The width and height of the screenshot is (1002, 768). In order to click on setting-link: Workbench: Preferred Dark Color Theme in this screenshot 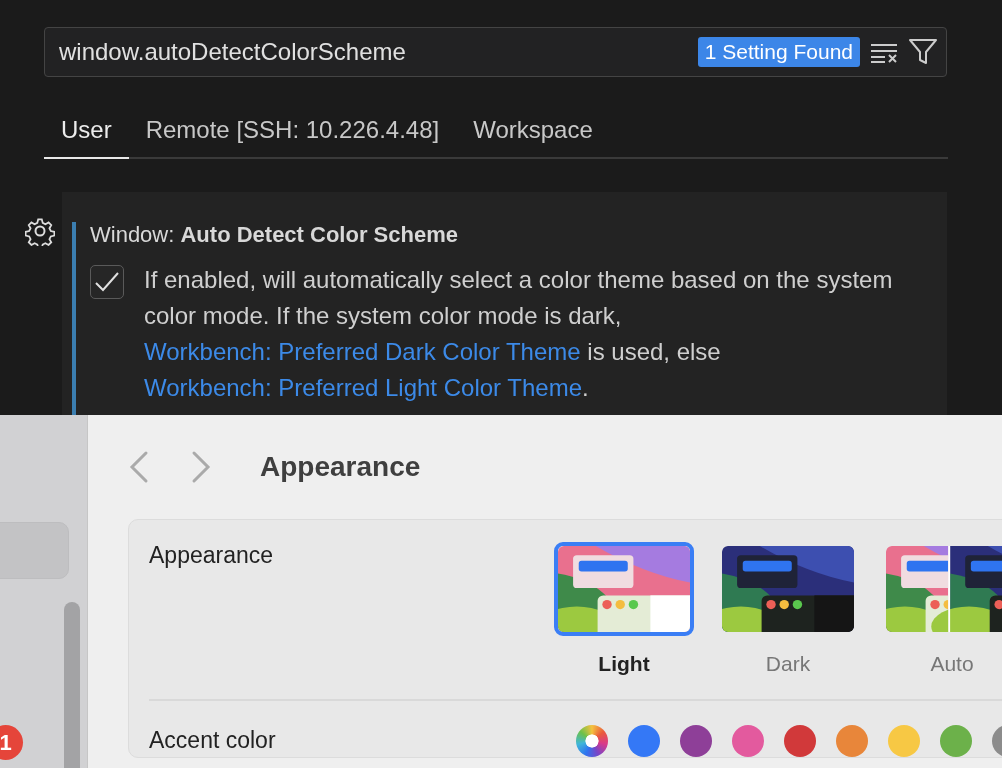, I will do `click(362, 351)`.